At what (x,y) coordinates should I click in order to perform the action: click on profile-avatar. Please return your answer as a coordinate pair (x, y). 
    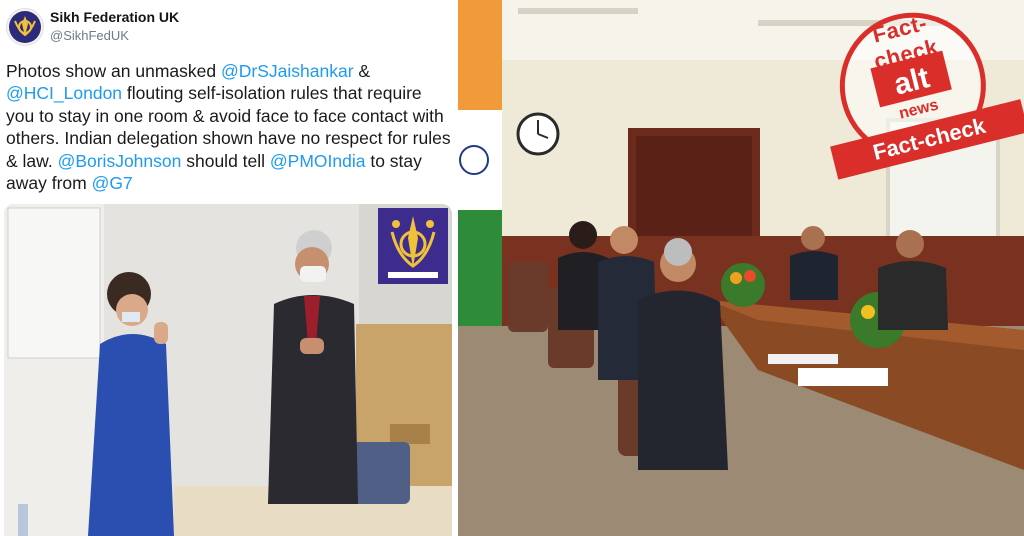
    Looking at the image, I should click on (25, 27).